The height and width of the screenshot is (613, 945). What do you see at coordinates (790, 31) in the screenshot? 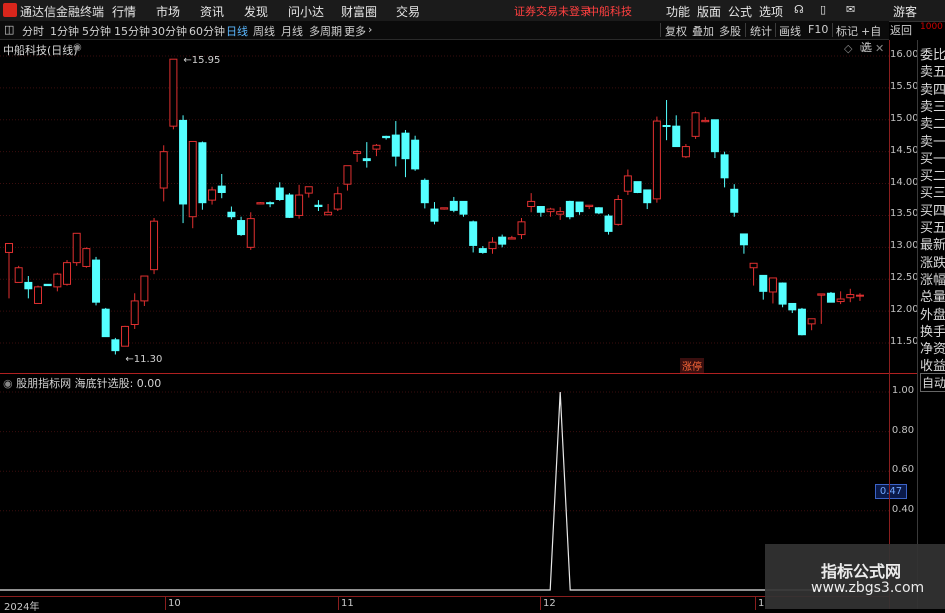
I see `btn-huaxian: 画线` at bounding box center [790, 31].